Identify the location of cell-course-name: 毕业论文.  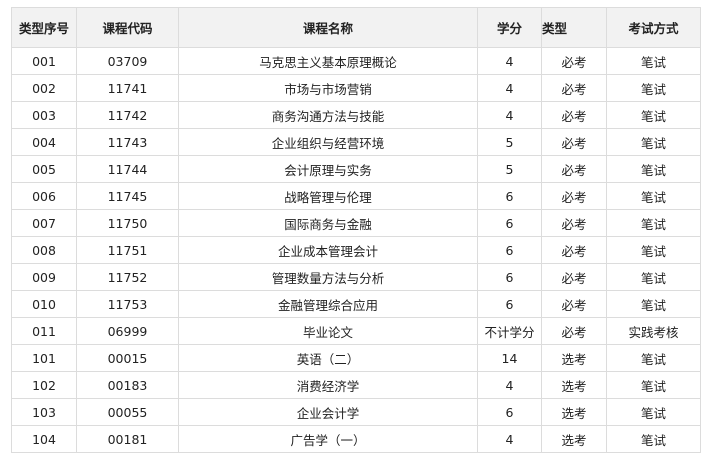
(328, 331).